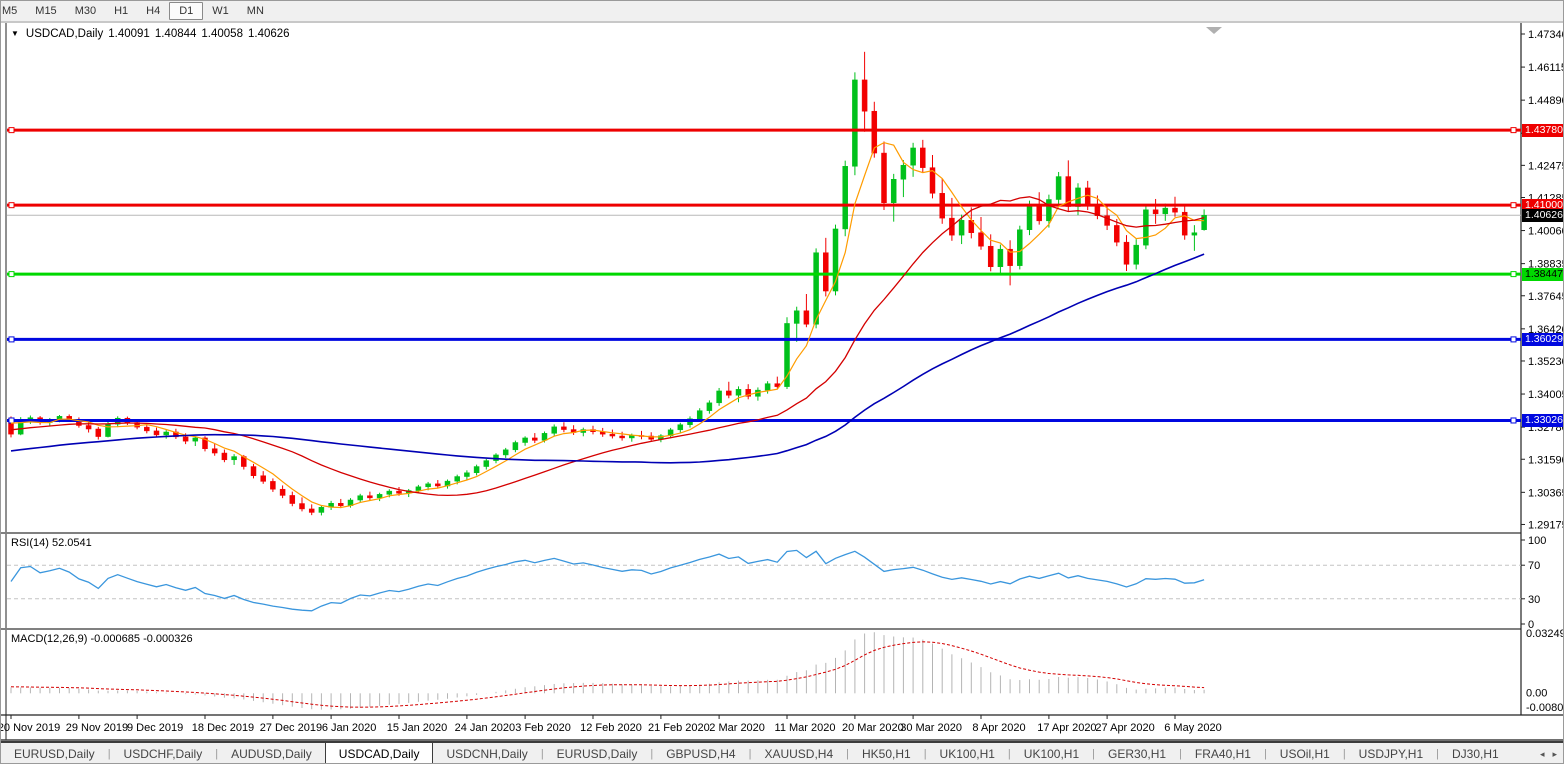 Image resolution: width=1564 pixels, height=764 pixels. I want to click on timeframe-button-mn: MN, so click(255, 11).